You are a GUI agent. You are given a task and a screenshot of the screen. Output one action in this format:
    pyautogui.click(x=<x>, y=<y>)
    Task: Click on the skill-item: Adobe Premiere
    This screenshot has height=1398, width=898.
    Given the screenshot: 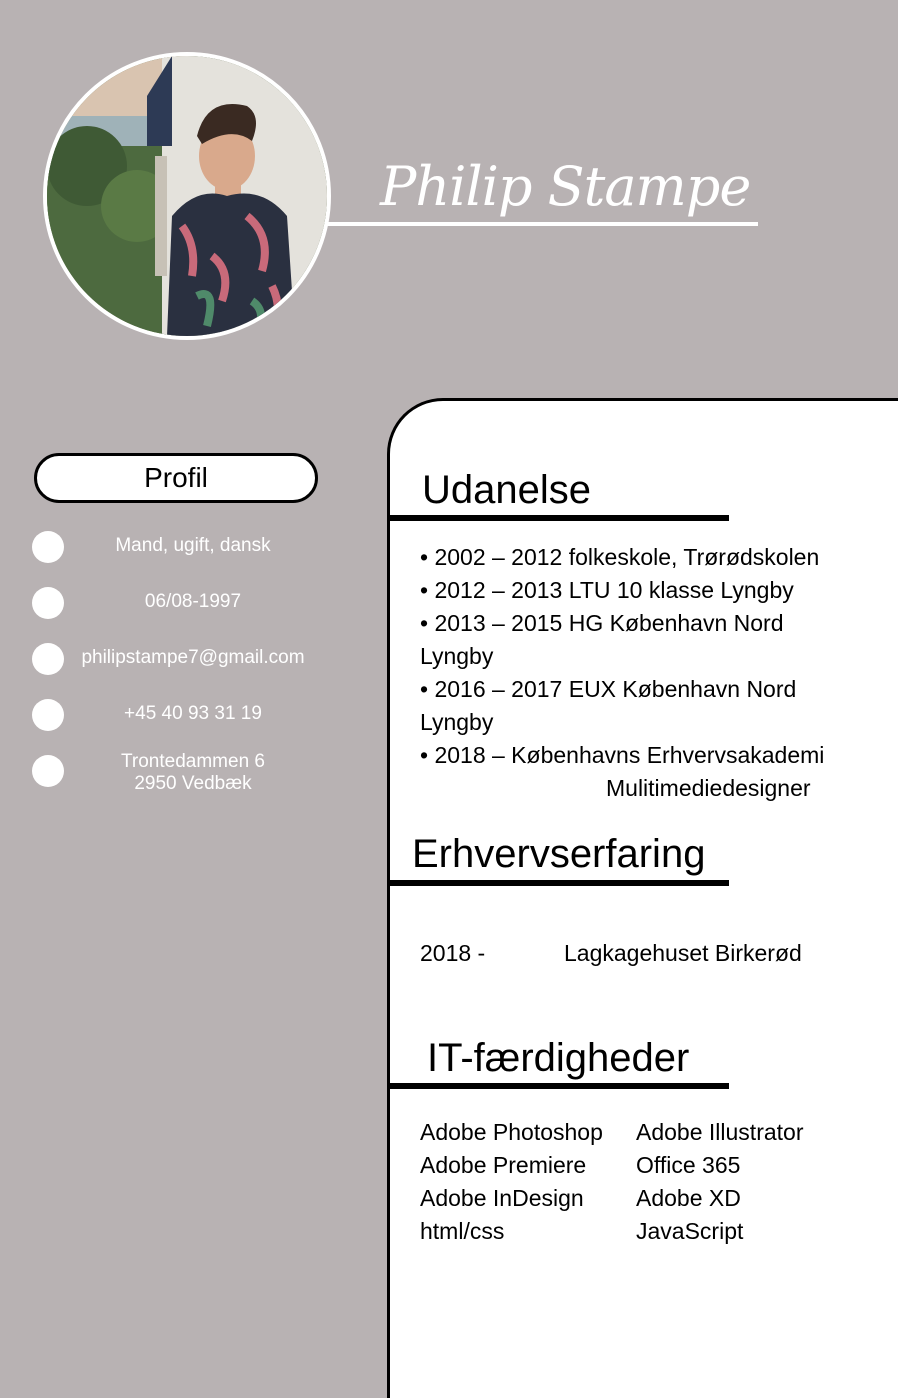 What is the action you would take?
    pyautogui.click(x=503, y=1165)
    